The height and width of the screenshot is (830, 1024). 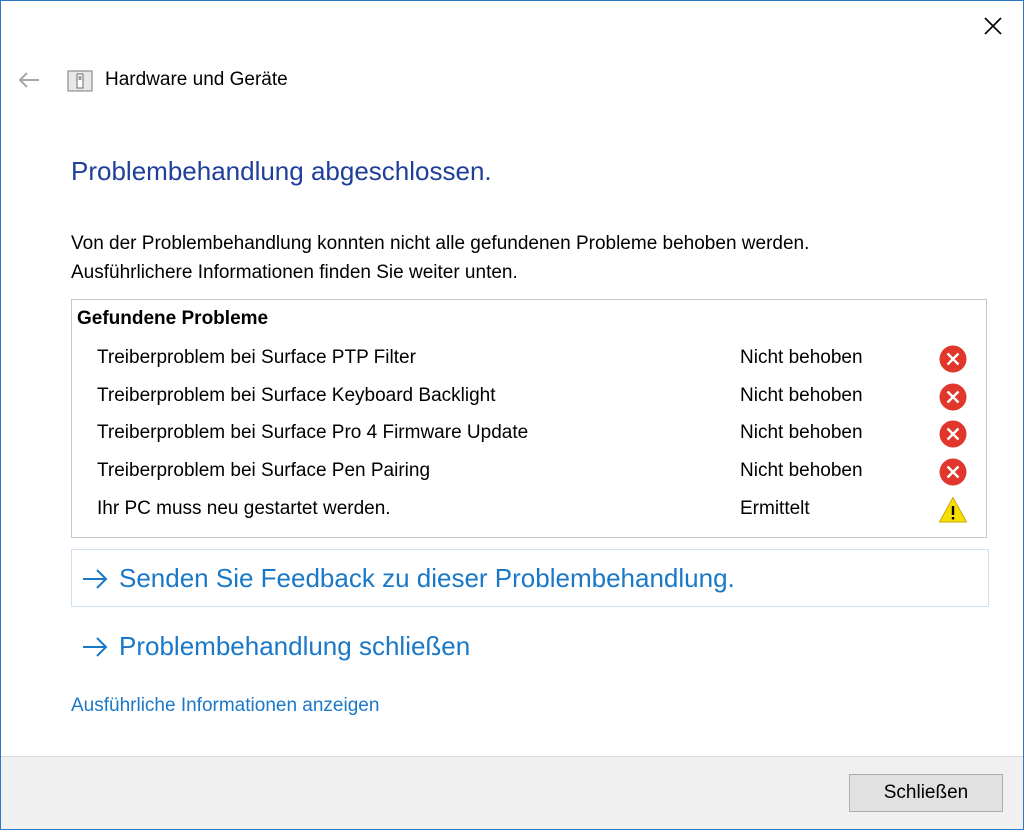 I want to click on back-arrow-icon, so click(x=28, y=80).